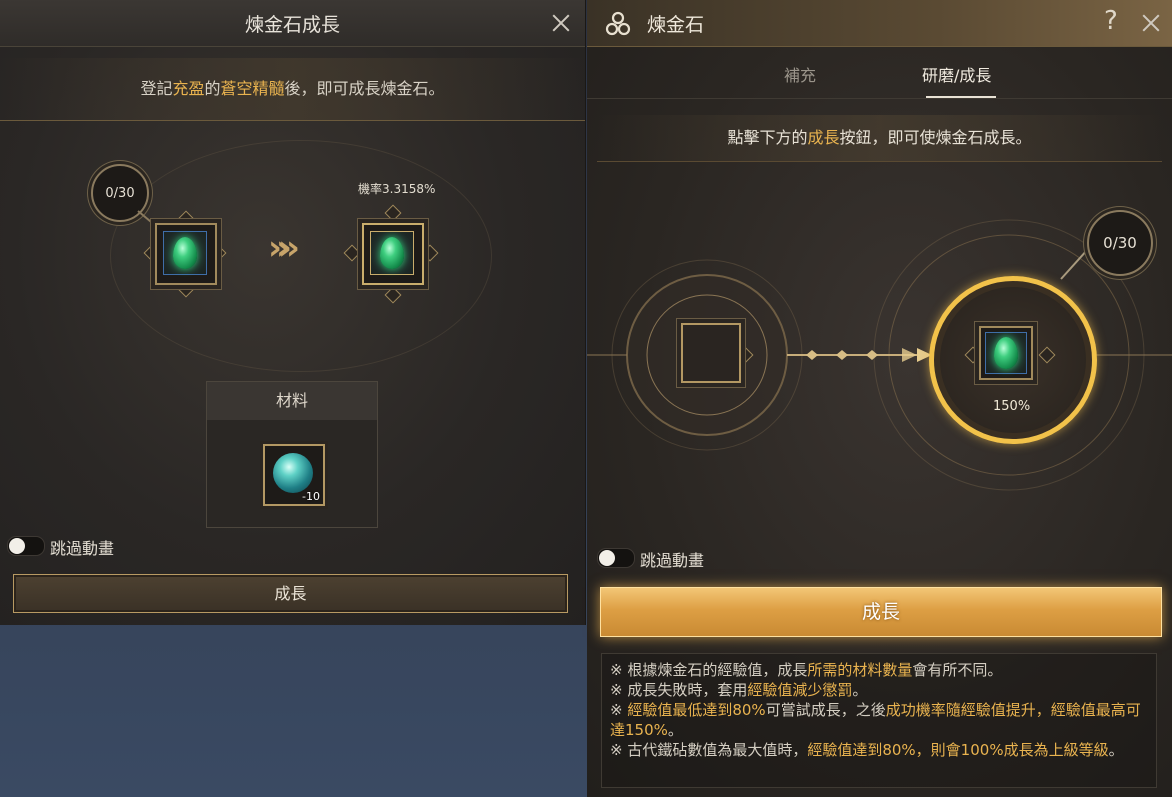 The height and width of the screenshot is (797, 1172). I want to click on note-text: ※ 古代鐵砧數值為最大值時，, so click(709, 750).